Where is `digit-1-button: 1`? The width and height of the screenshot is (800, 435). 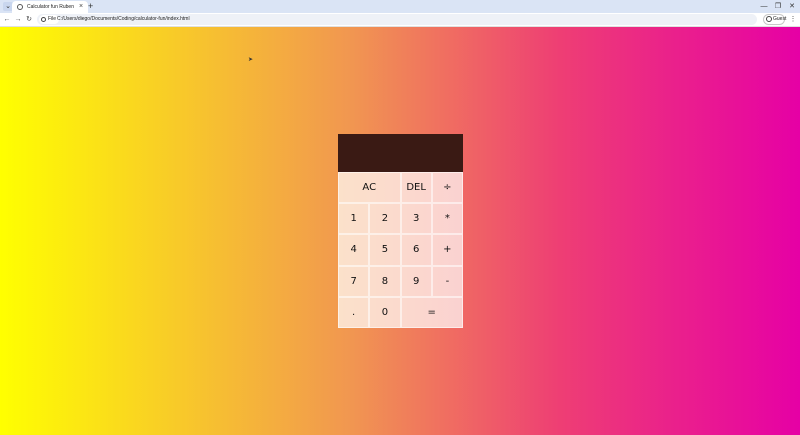
digit-1-button: 1 is located at coordinates (354, 219).